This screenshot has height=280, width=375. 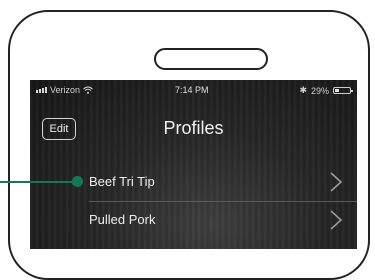 What do you see at coordinates (193, 128) in the screenshot?
I see `page-title: Profiles` at bounding box center [193, 128].